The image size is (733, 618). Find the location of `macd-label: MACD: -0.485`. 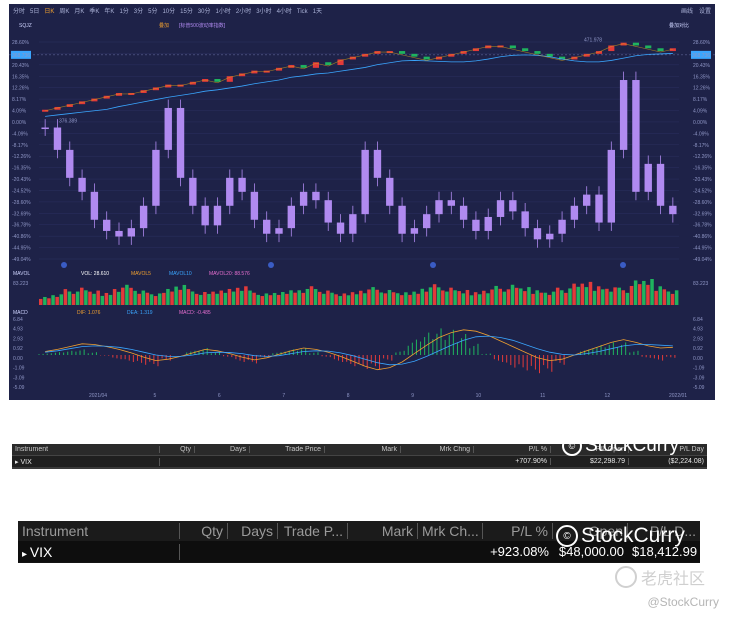

macd-label: MACD: -0.485 is located at coordinates (195, 313).